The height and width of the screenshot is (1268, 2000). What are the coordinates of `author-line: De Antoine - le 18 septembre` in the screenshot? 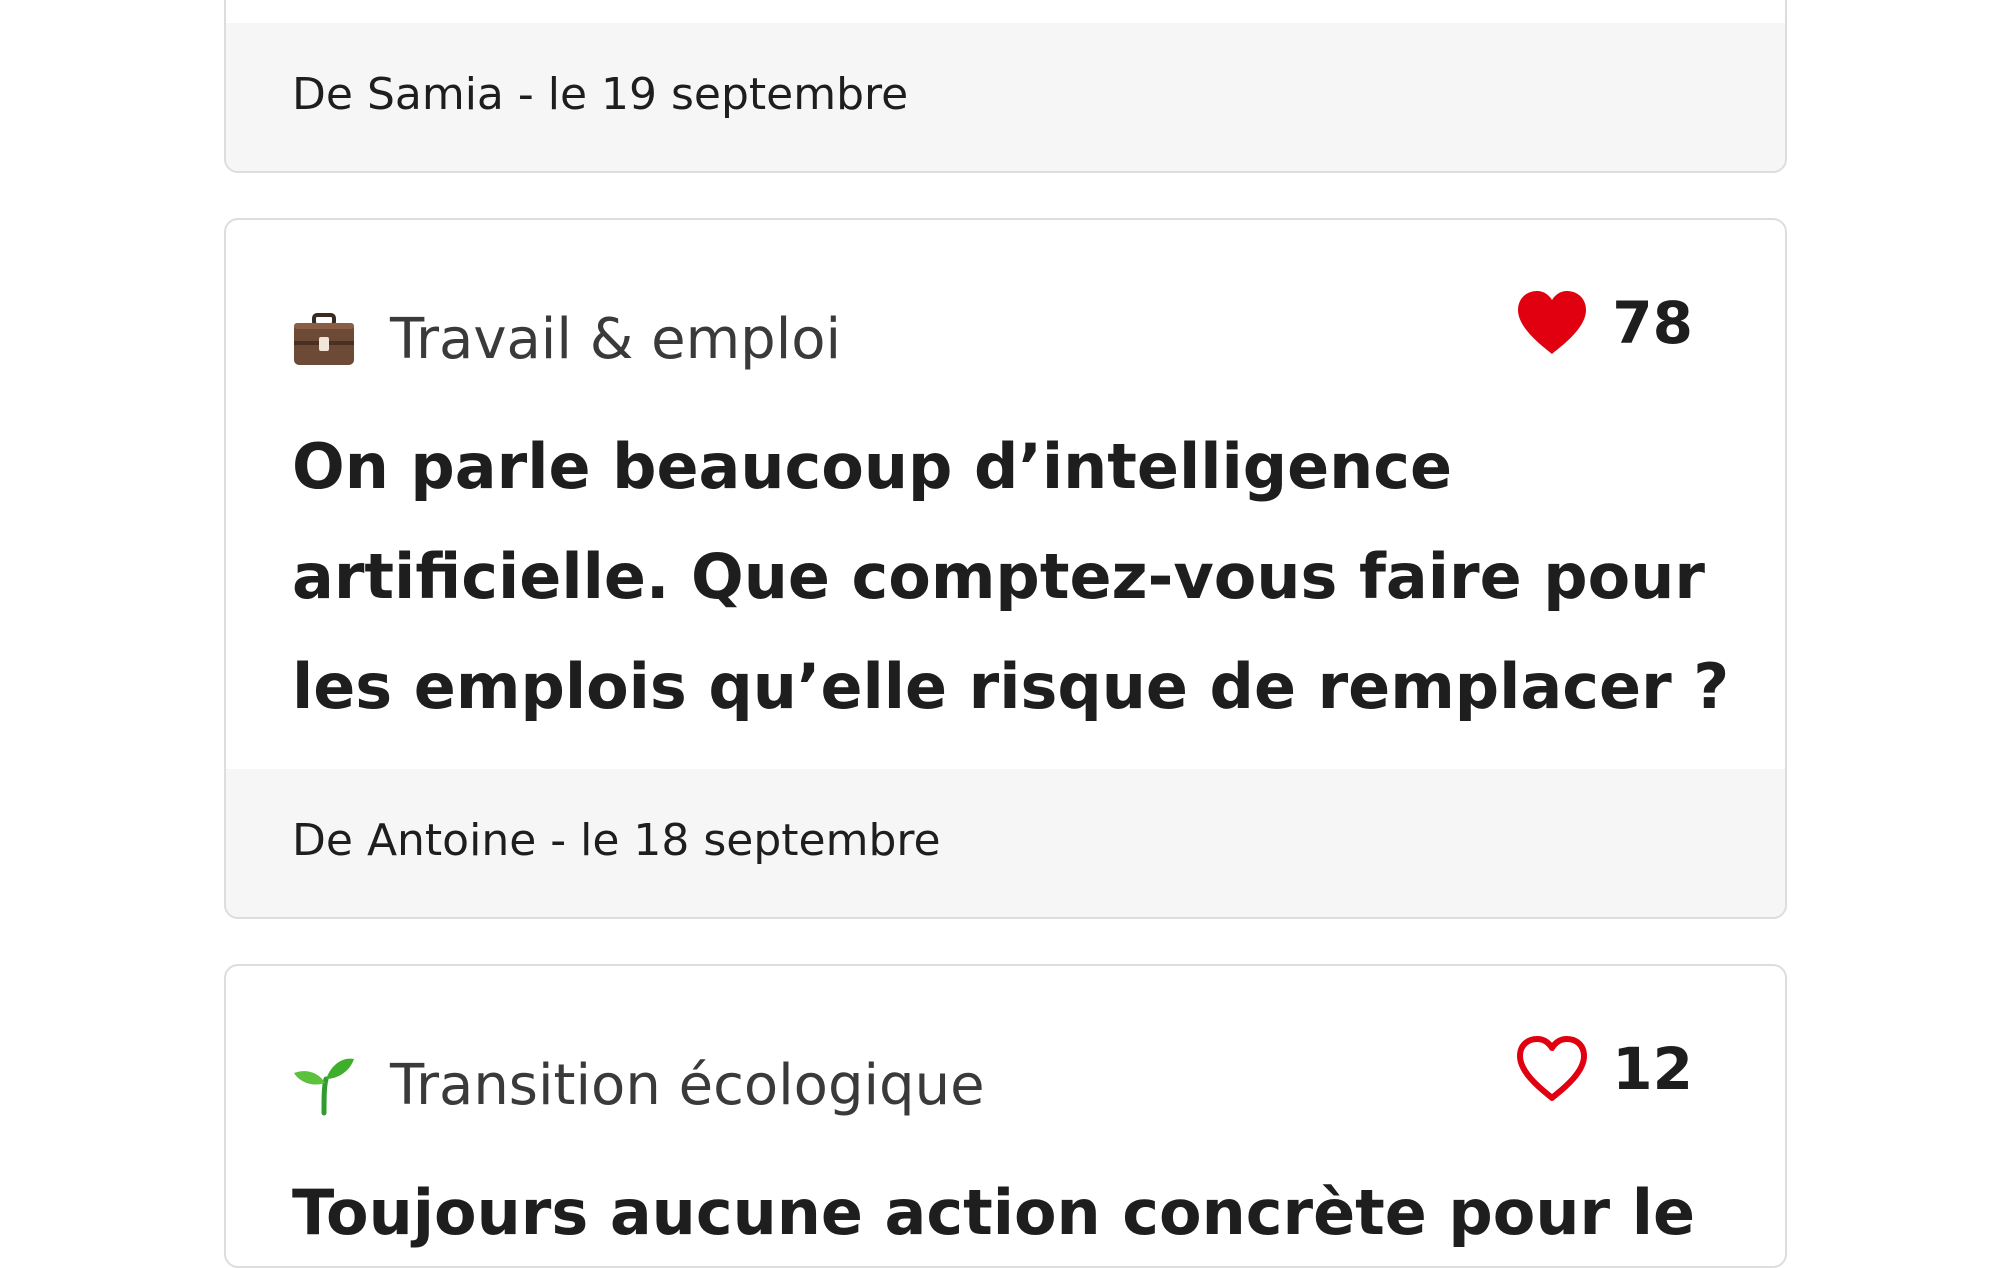 It's located at (616, 840).